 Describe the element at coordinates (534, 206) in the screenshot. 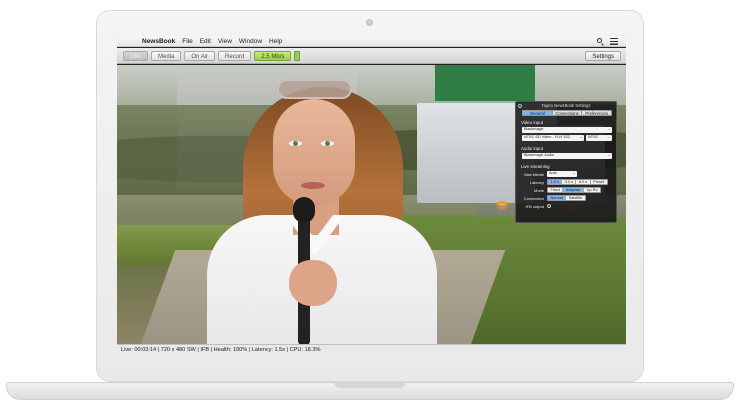

I see `ifb-output-label: IFB output` at that location.